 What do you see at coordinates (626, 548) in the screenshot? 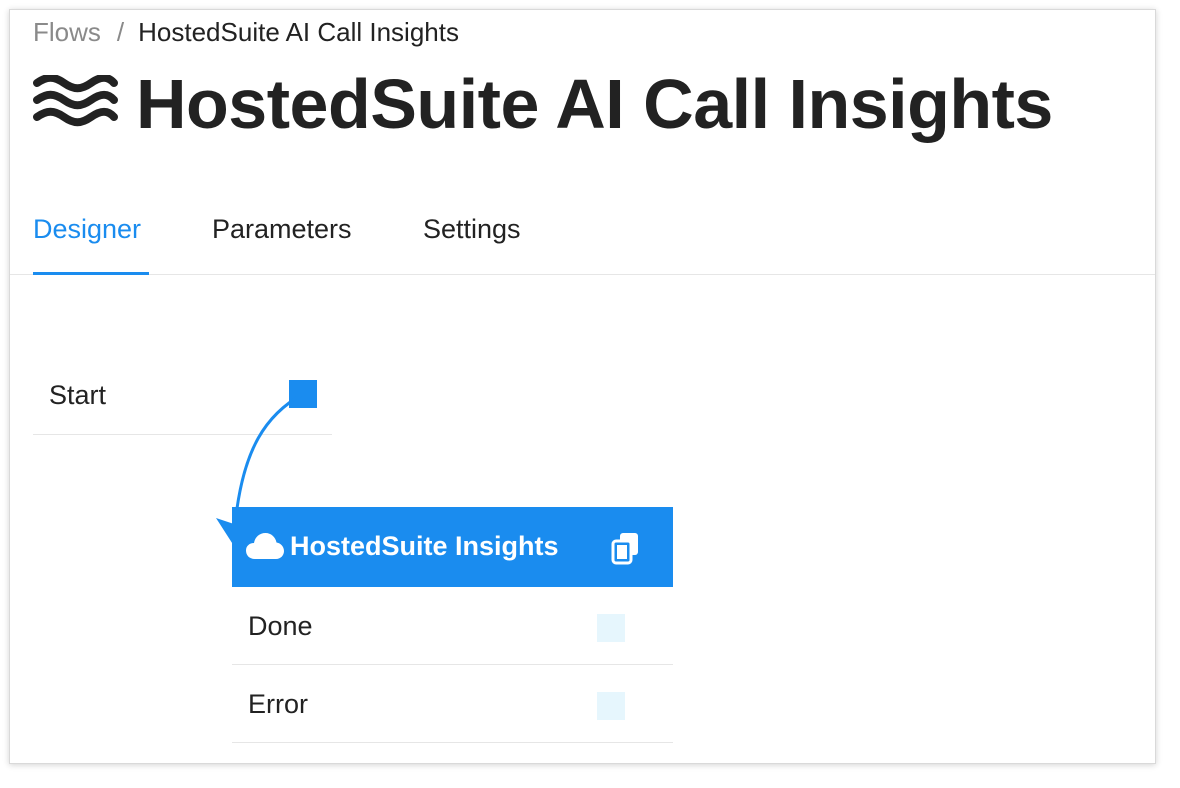
I see `copy-icon` at bounding box center [626, 548].